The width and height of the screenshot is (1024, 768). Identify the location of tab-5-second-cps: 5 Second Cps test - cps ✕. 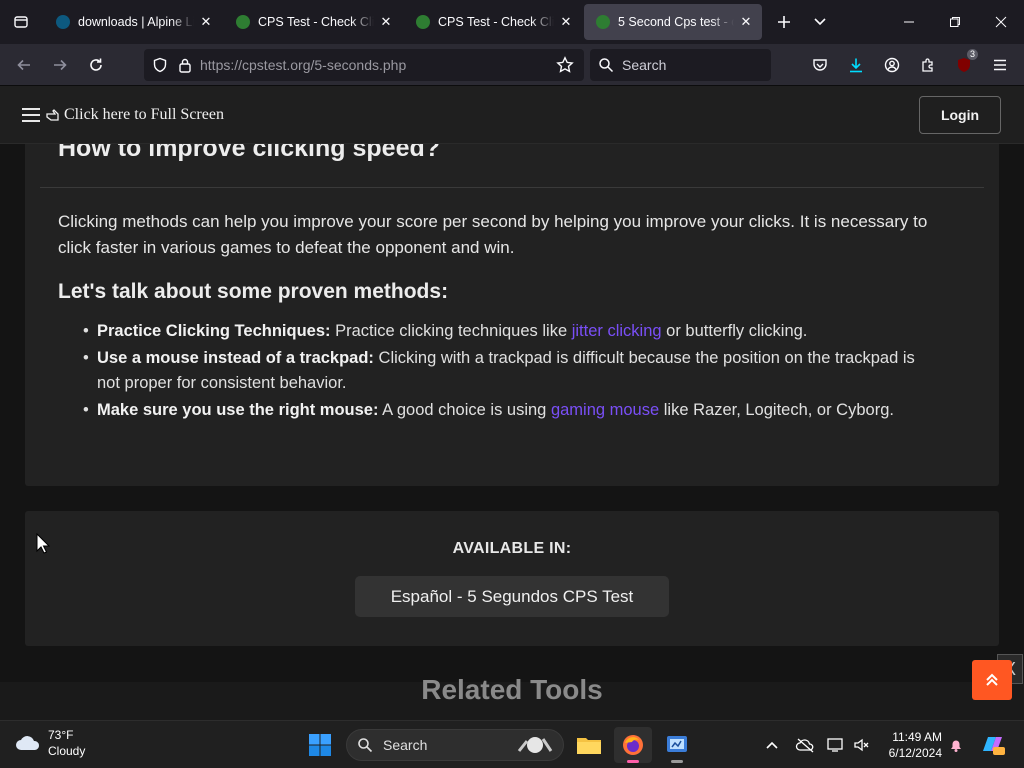
(673, 22).